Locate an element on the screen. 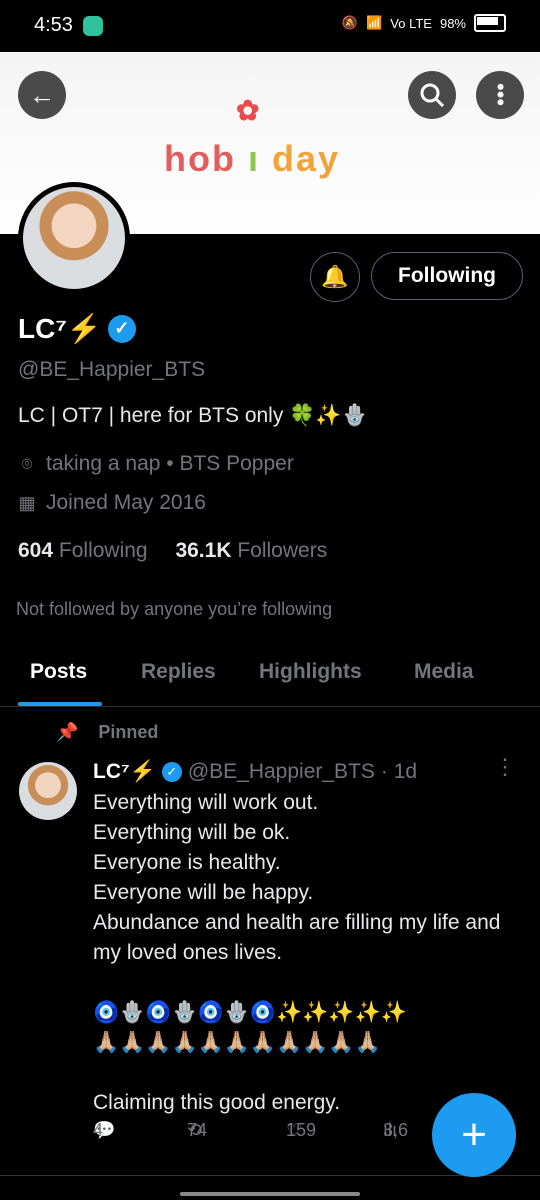  notifications-button: 🔔 is located at coordinates (335, 277).